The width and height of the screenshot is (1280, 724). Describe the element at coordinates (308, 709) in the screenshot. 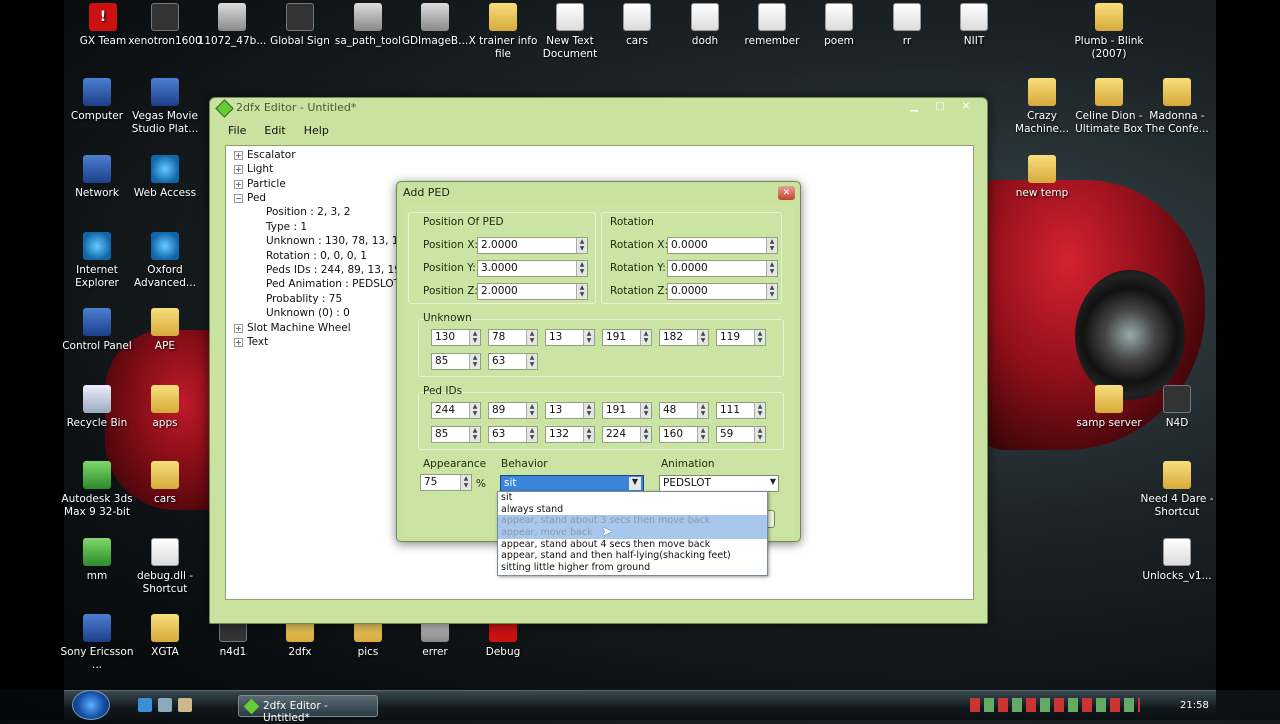

I see `taskbar-item-2dfx: 2dfx Editor - Untitled*` at that location.